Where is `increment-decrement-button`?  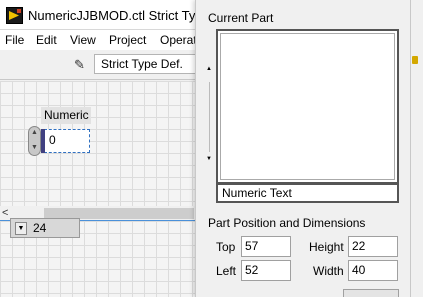
increment-decrement-button is located at coordinates (34, 141).